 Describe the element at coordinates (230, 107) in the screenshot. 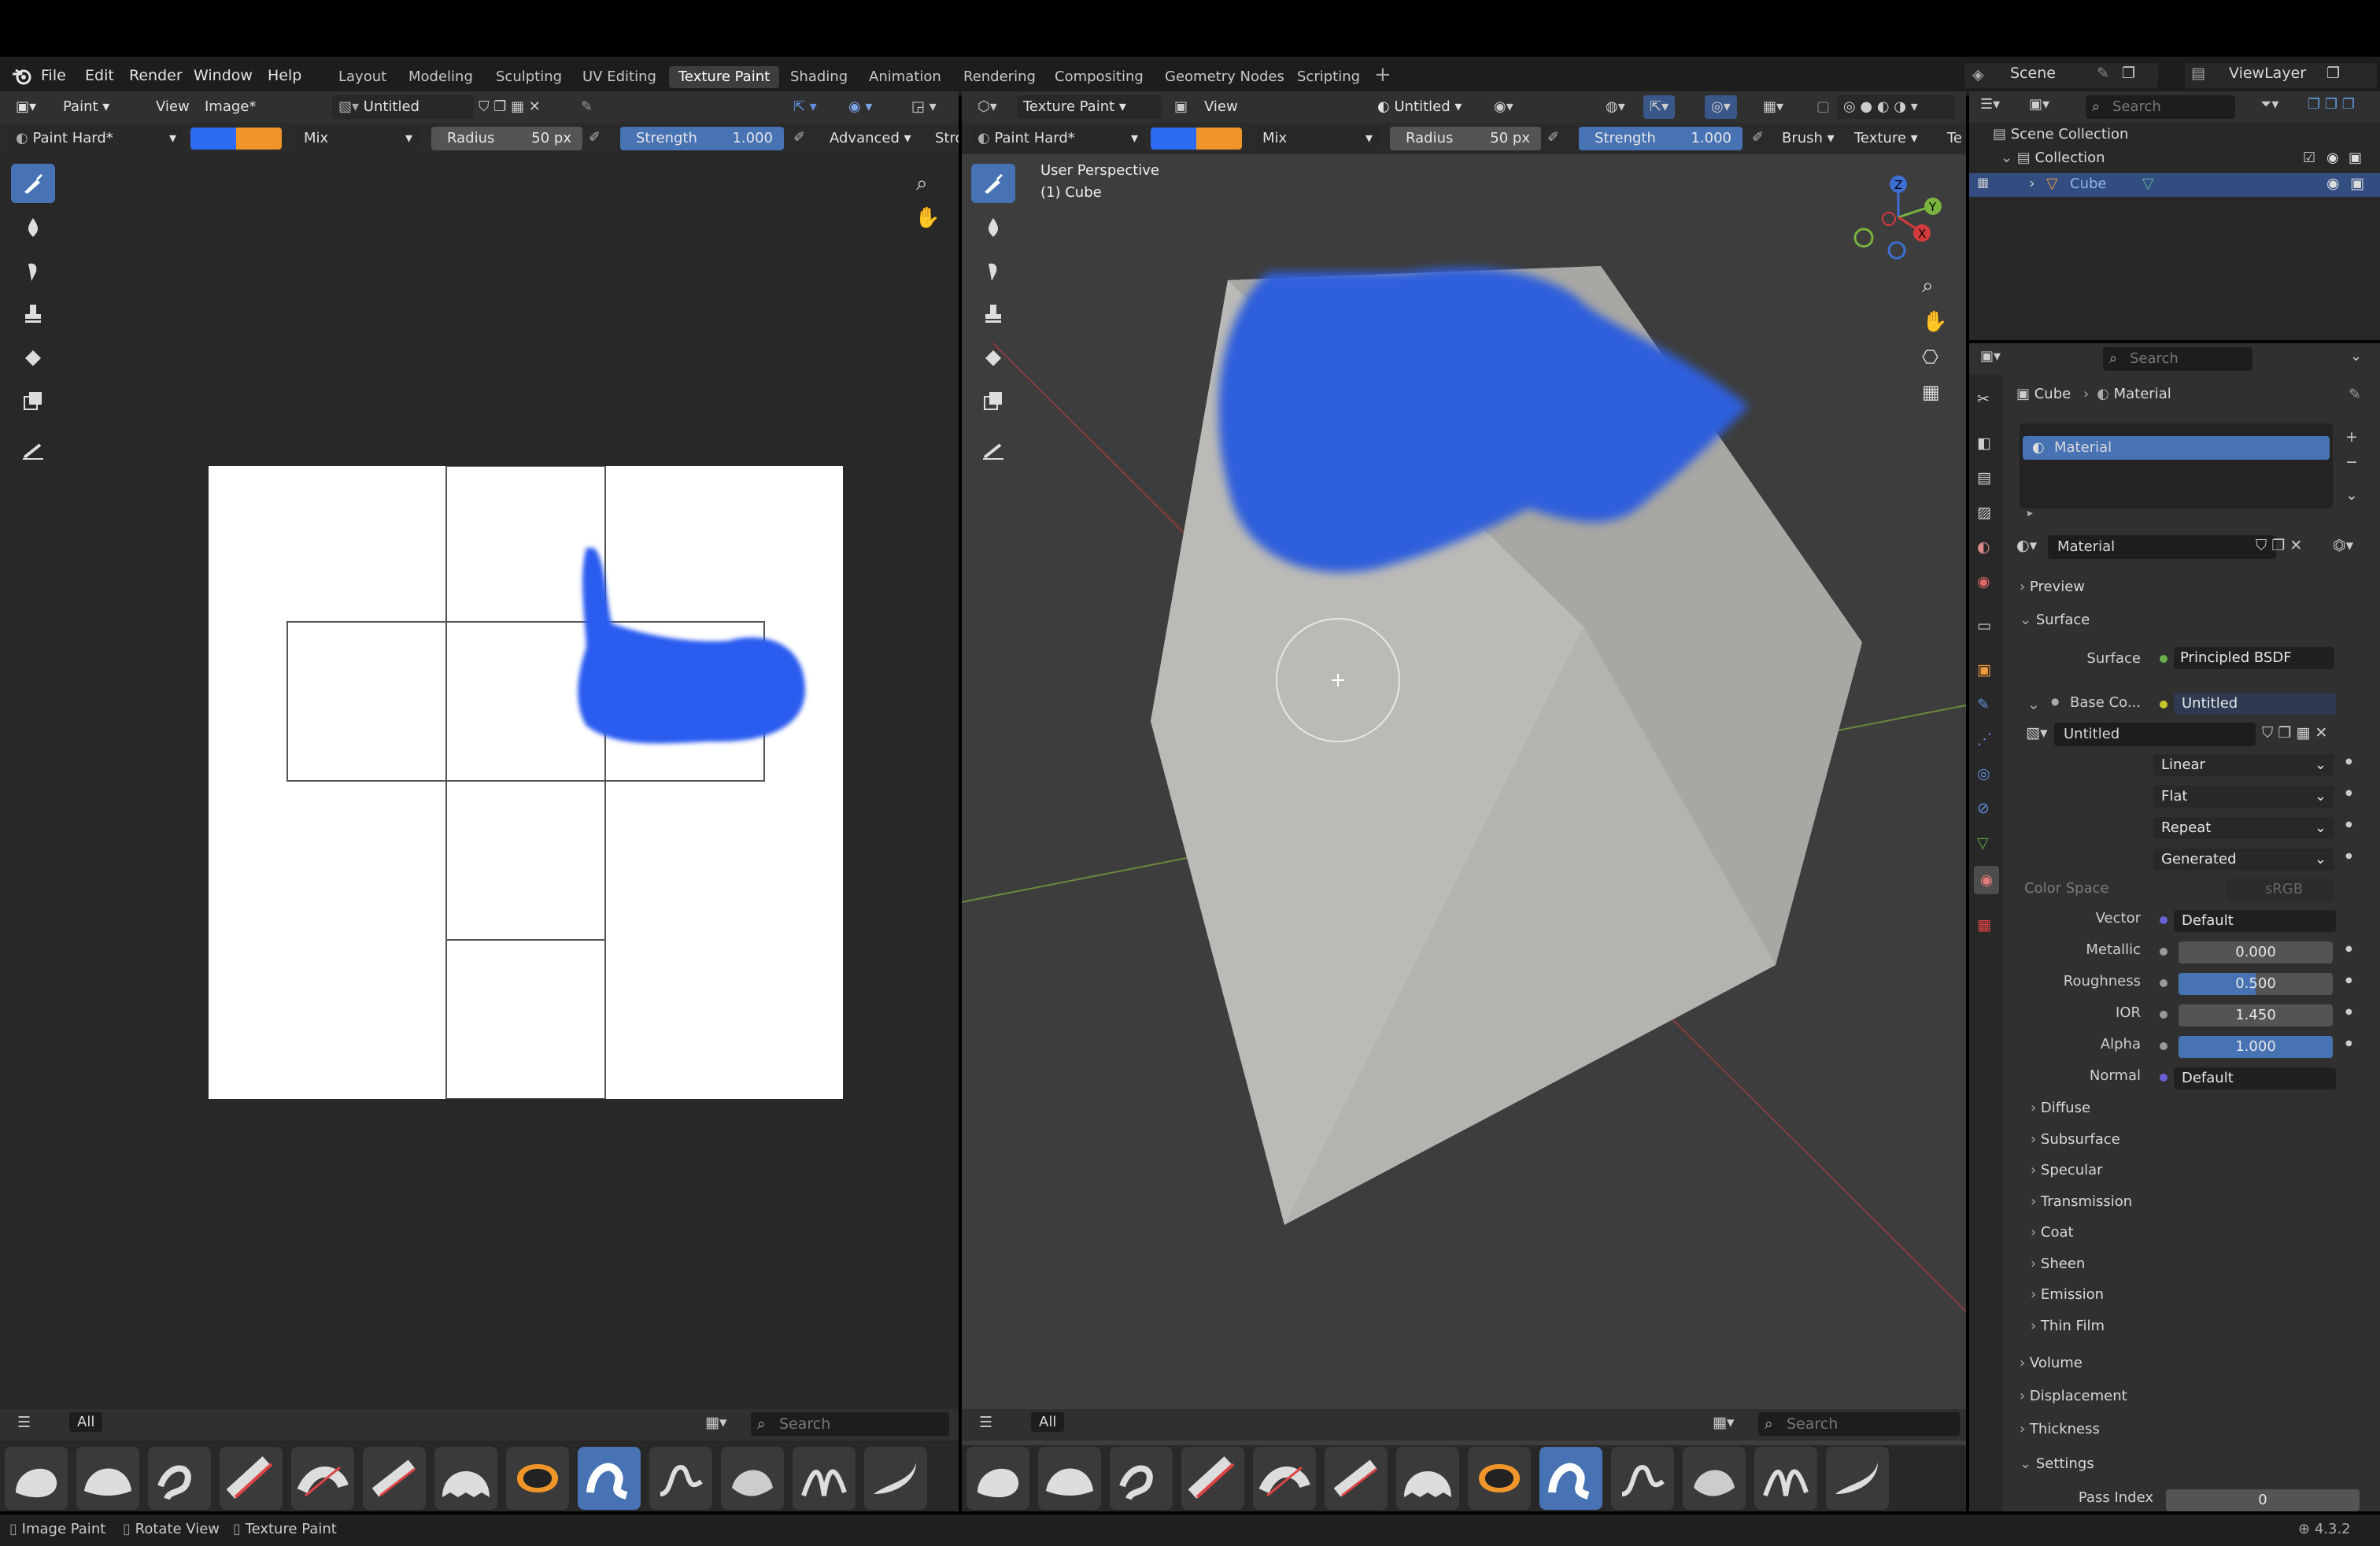

I see `image-menu: Image*` at that location.